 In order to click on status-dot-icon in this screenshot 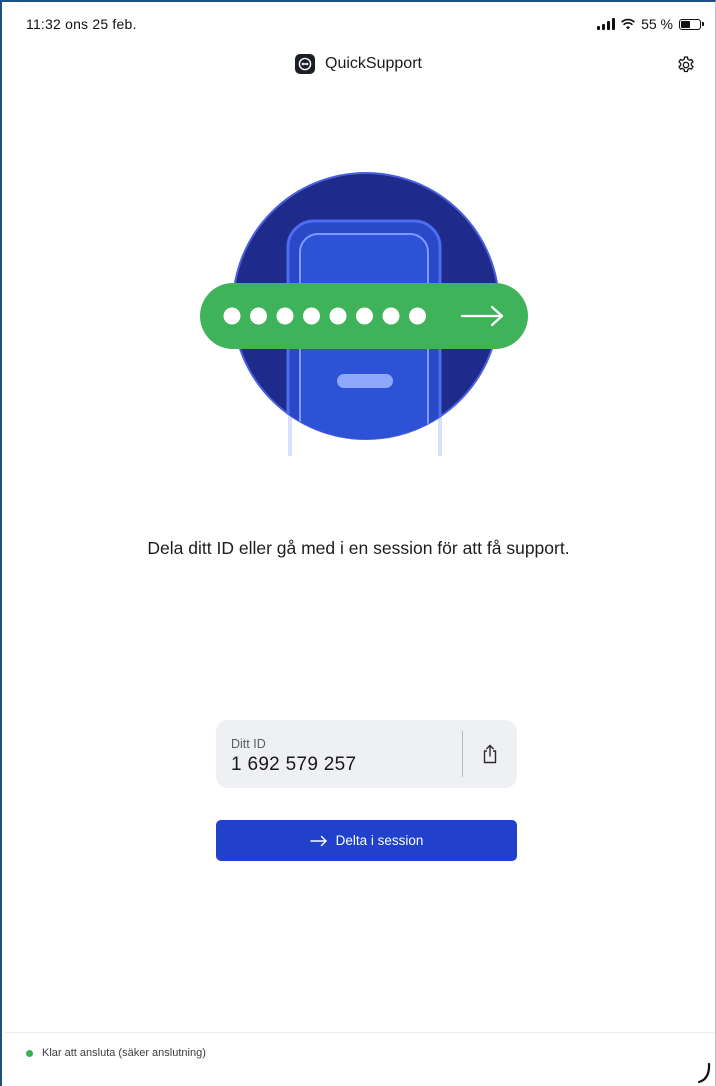, I will do `click(29, 1053)`.